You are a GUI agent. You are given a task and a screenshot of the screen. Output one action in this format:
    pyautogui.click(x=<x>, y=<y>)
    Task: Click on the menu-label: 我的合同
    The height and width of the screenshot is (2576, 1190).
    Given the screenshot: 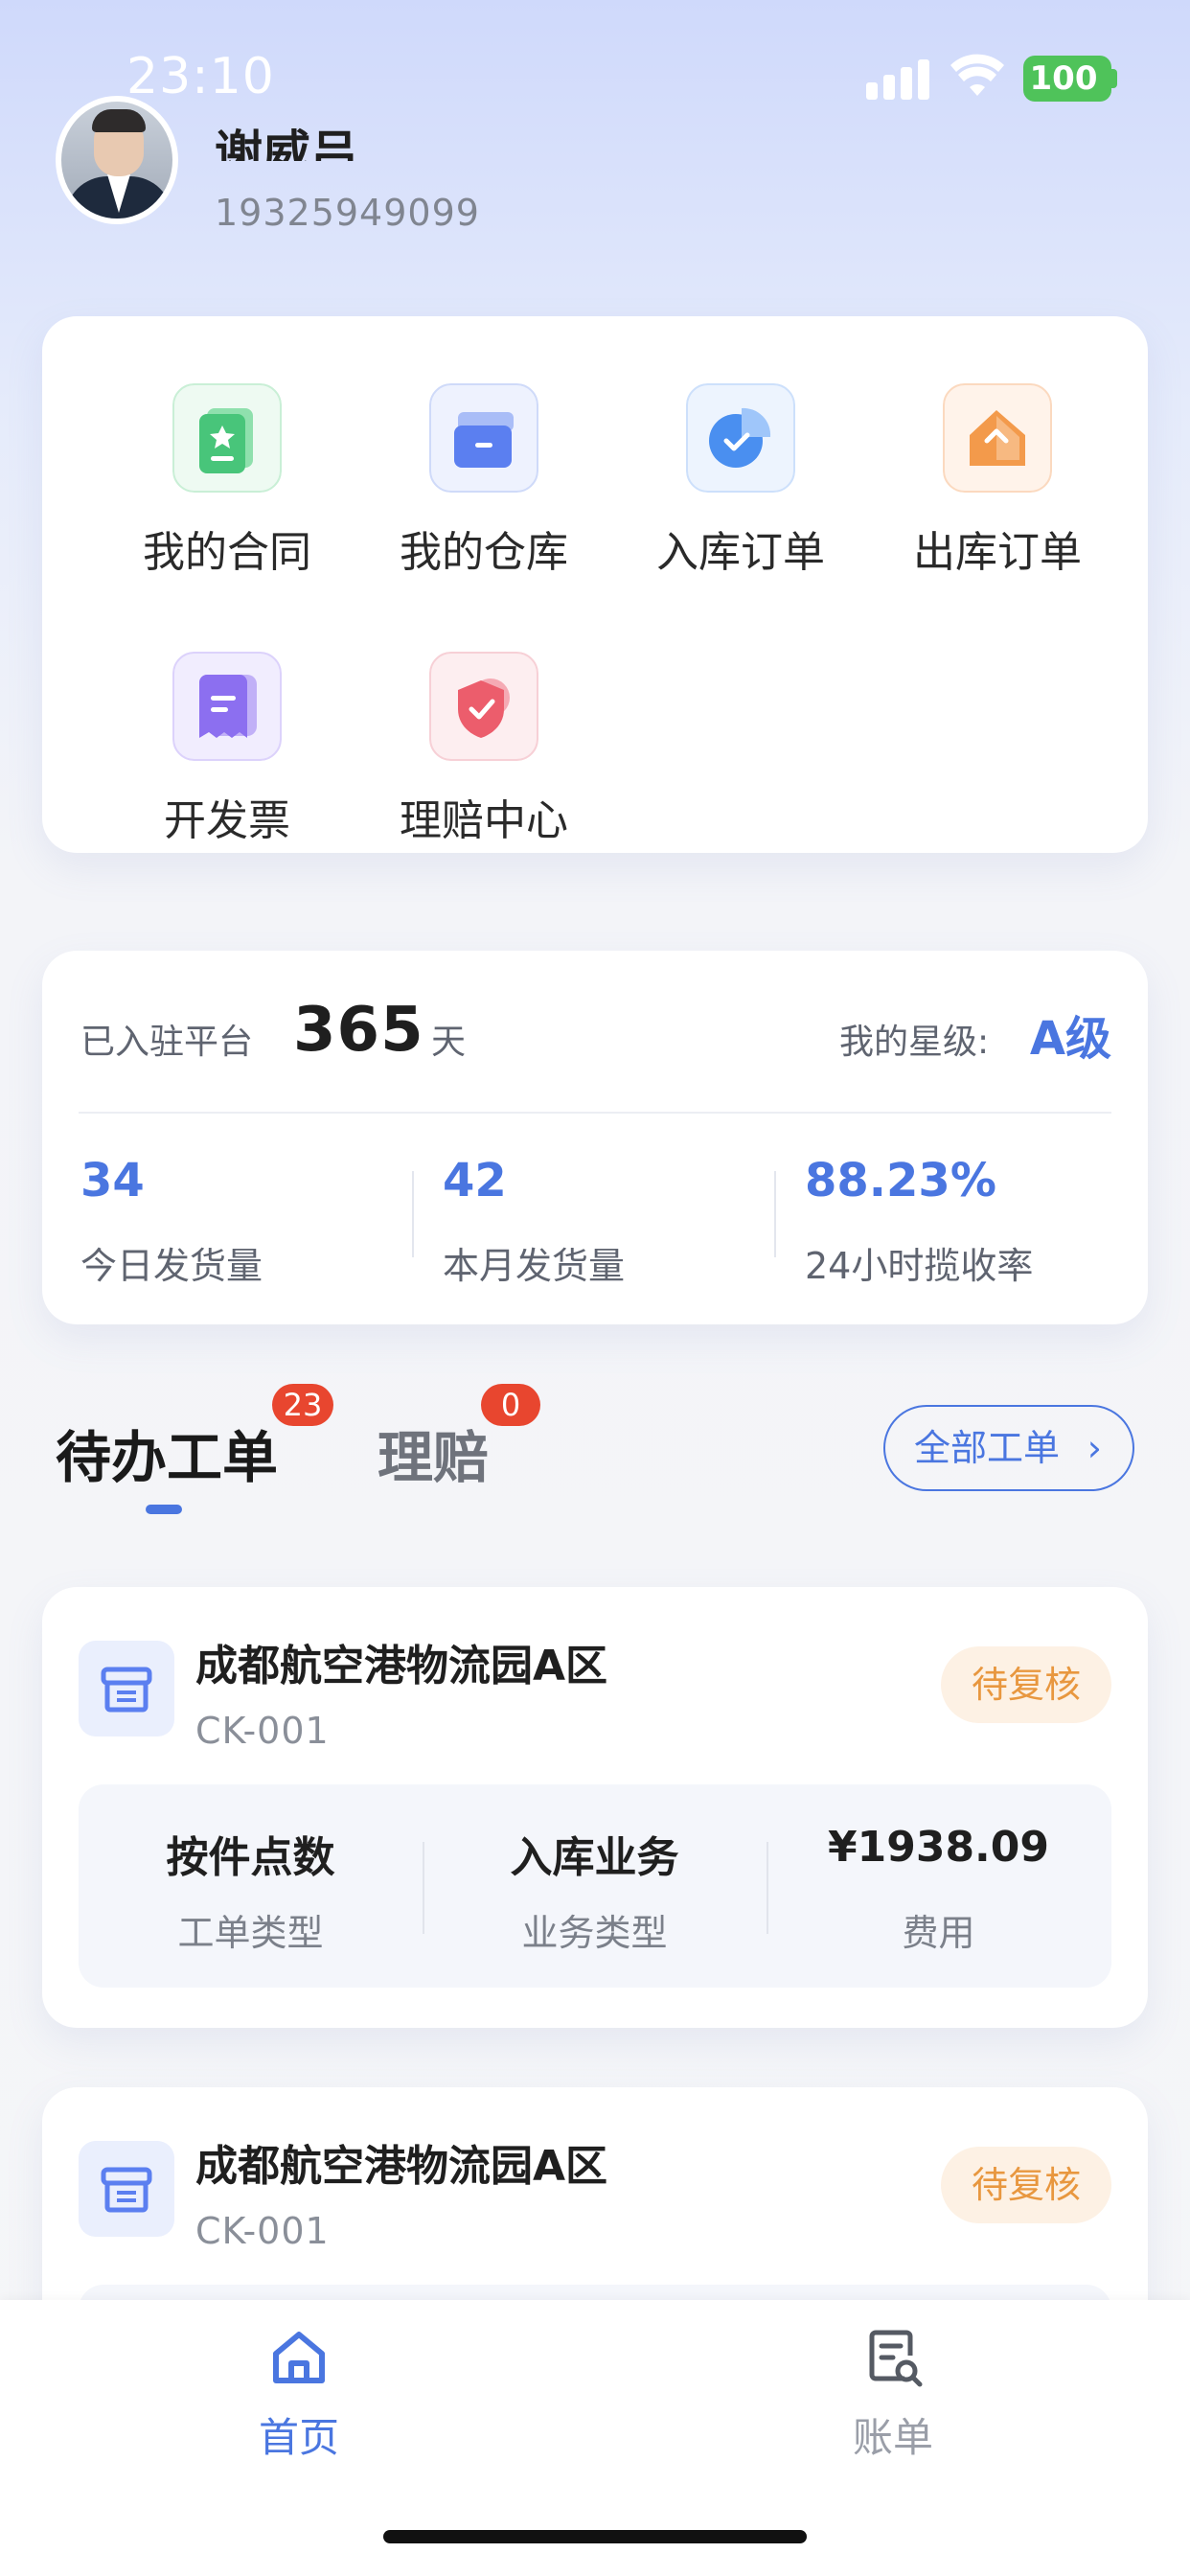 What is the action you would take?
    pyautogui.click(x=227, y=552)
    